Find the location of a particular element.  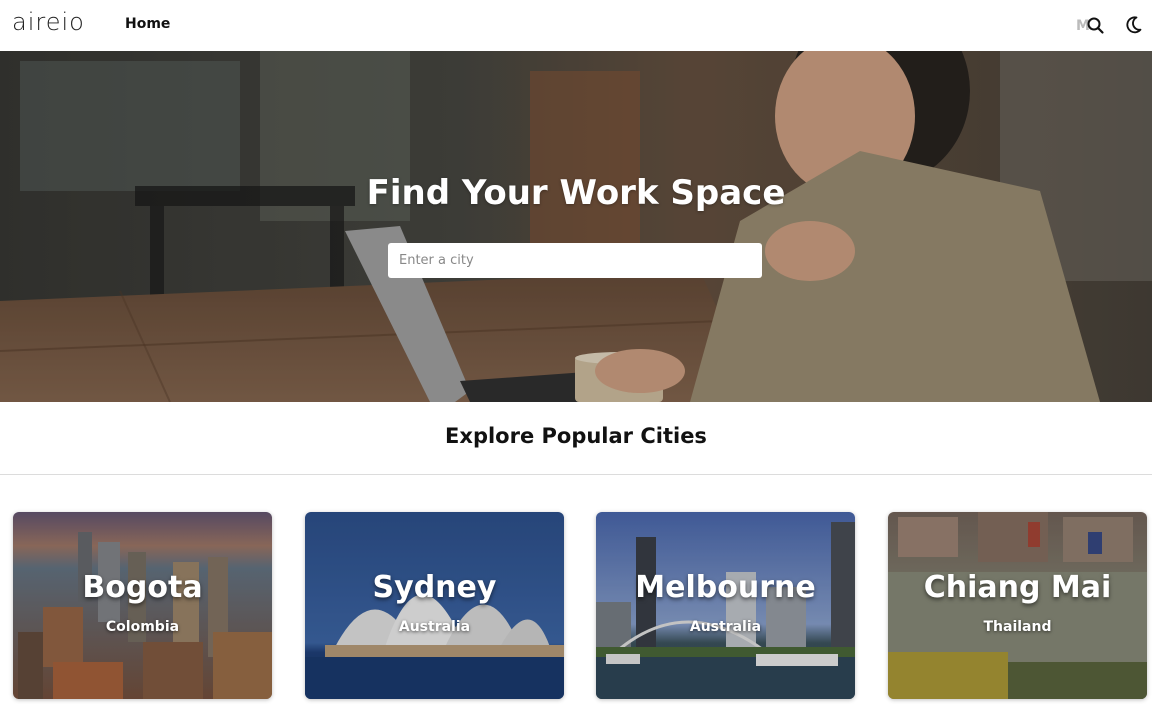

city-card-chiang-mai: Chiang Mai Thailand is located at coordinates (1017, 605).